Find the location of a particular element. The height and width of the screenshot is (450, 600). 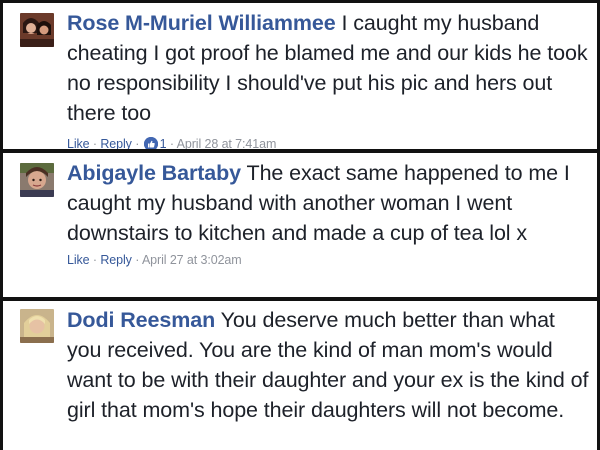

comment-meta: Like · Reply · April 27 at 3:02am is located at coordinates (329, 260).